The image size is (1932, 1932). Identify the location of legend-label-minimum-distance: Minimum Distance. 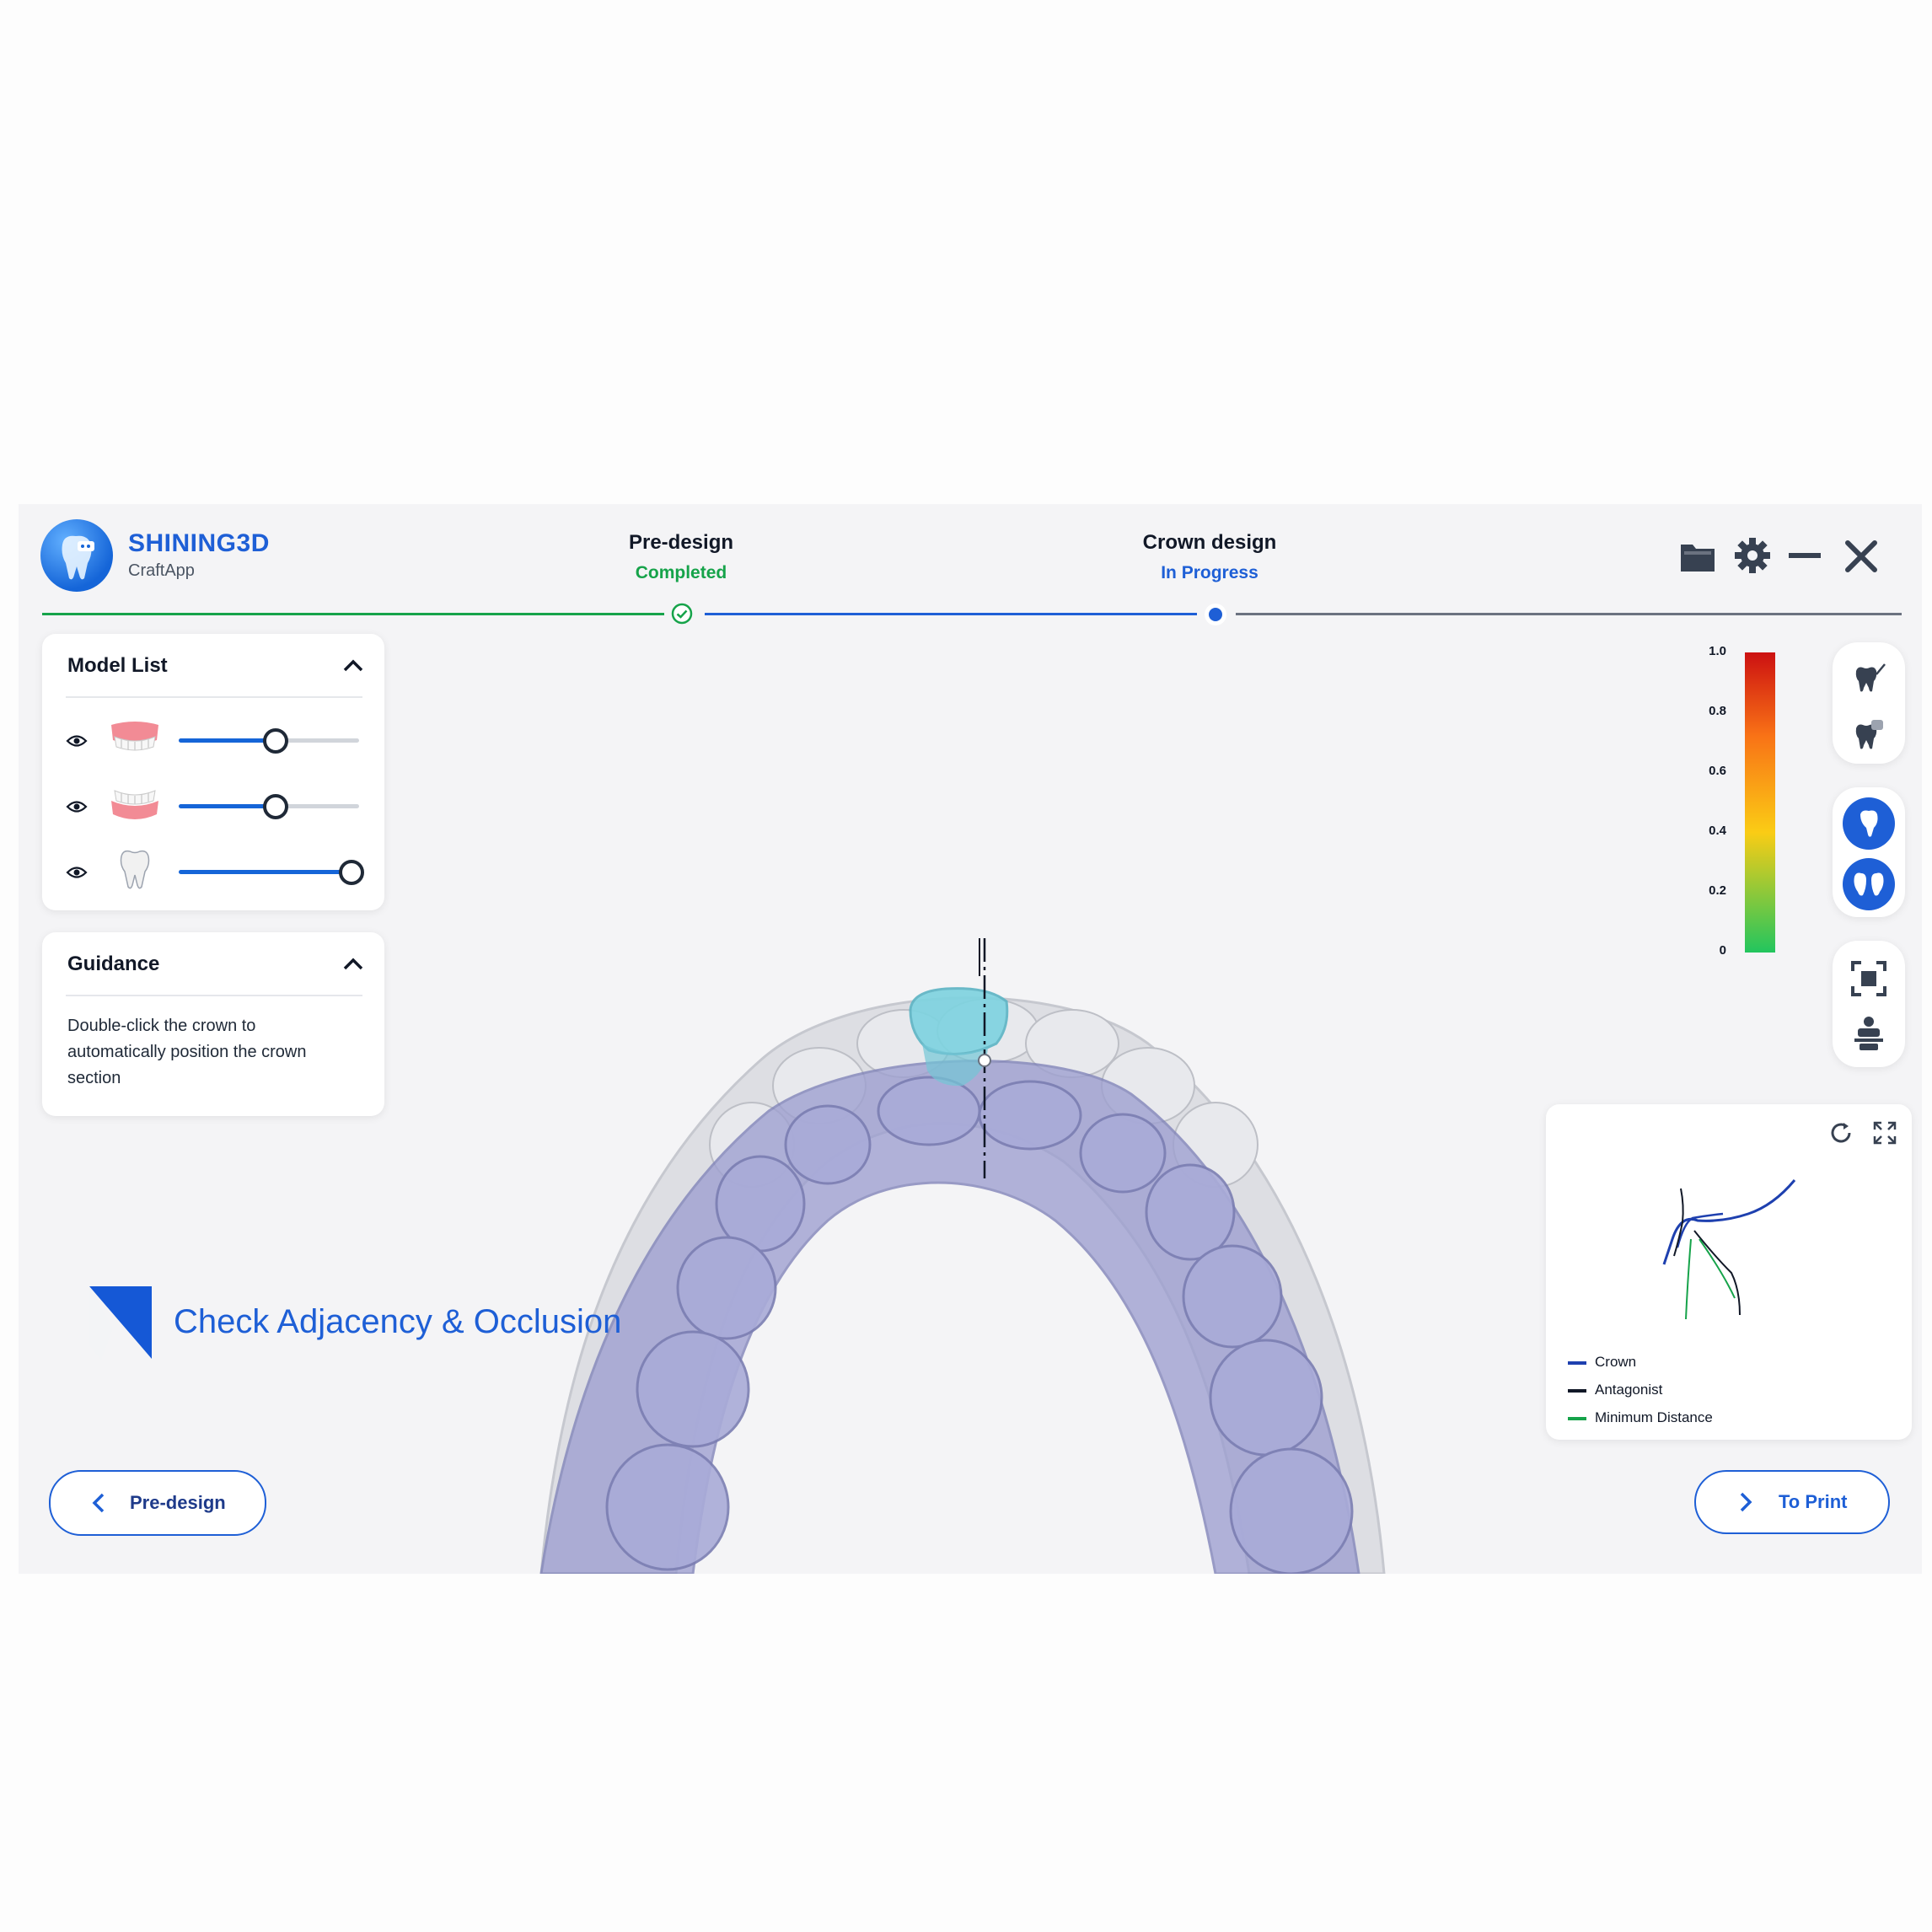
(1654, 1417).